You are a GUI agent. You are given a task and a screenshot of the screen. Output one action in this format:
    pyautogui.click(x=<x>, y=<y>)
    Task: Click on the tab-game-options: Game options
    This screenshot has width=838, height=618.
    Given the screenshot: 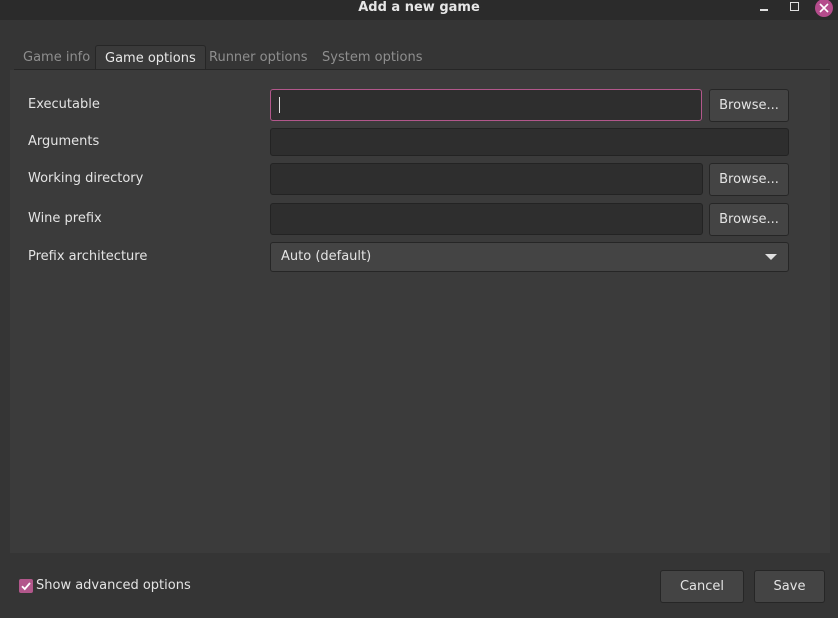 What is the action you would take?
    pyautogui.click(x=150, y=57)
    